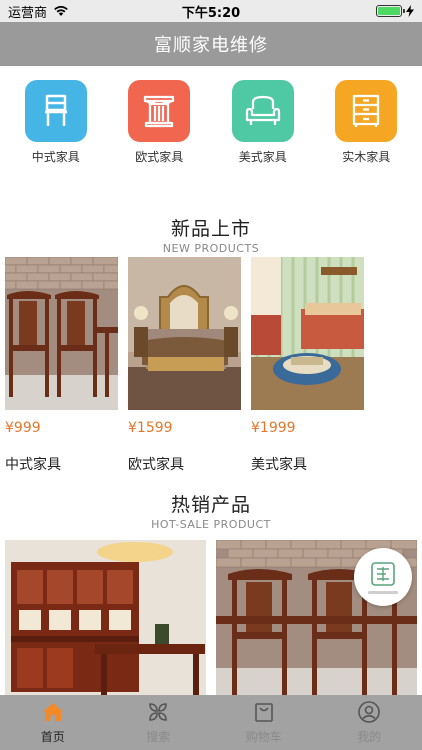 Image resolution: width=422 pixels, height=750 pixels. I want to click on category-label: 实木家具, so click(366, 157).